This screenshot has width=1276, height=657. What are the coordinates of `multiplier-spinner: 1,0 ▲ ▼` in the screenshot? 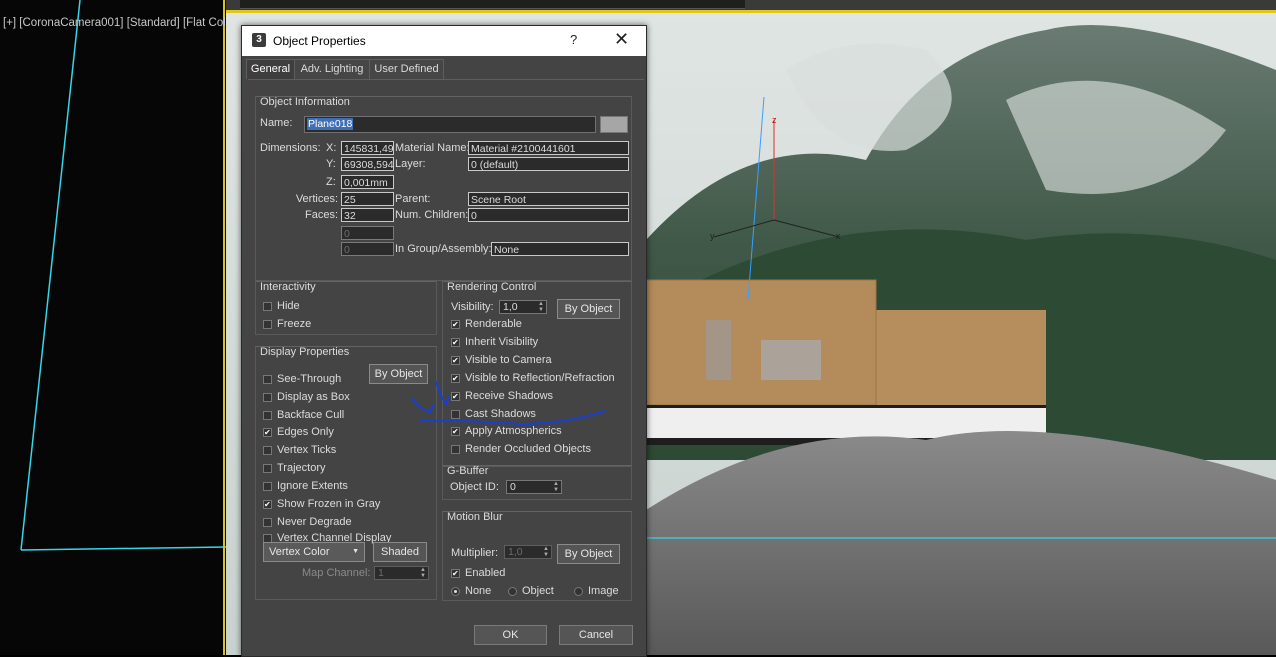 It's located at (528, 552).